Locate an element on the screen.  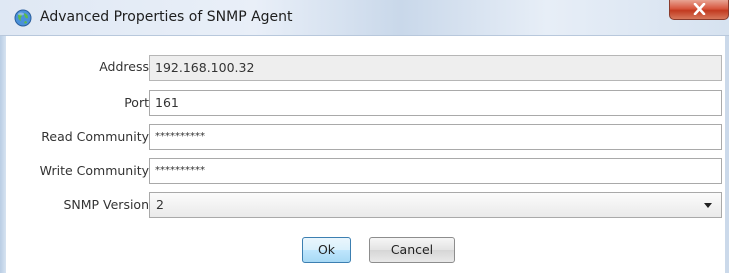
snmp-version-select: 2 is located at coordinates (435, 205).